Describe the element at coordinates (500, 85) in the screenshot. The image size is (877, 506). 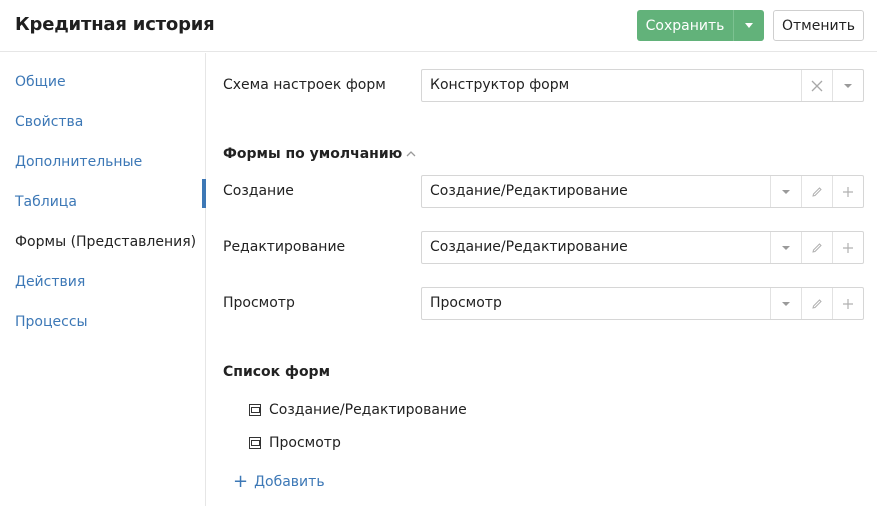
I see `scheme-select-value: Конструктор форм` at that location.